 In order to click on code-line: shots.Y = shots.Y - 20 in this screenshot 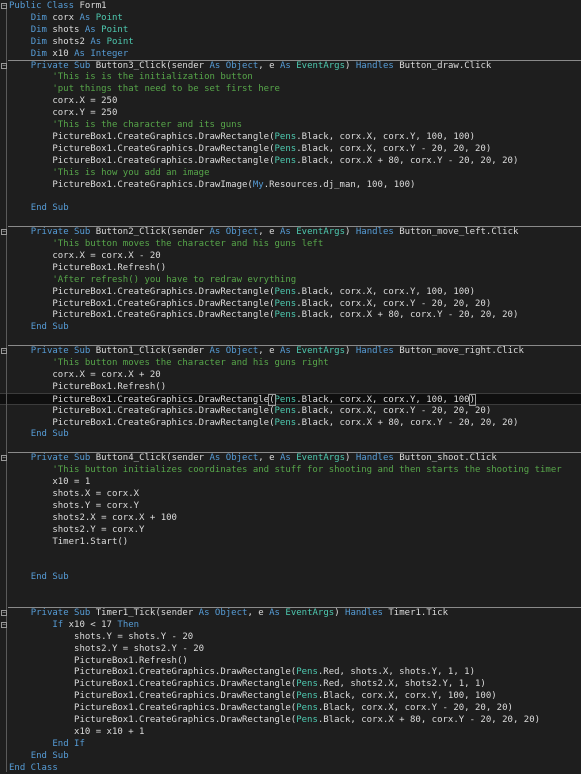, I will do `click(290, 637)`.